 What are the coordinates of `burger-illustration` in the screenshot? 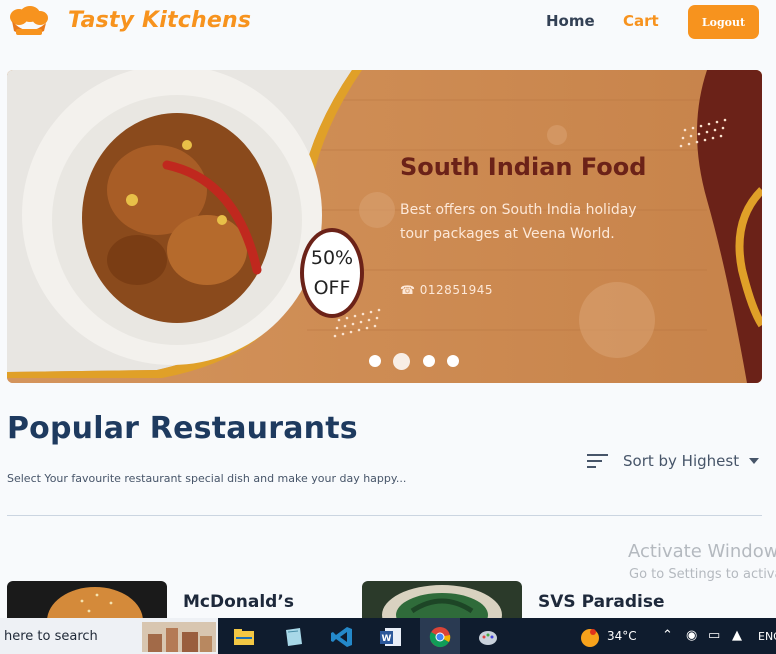 It's located at (95, 604).